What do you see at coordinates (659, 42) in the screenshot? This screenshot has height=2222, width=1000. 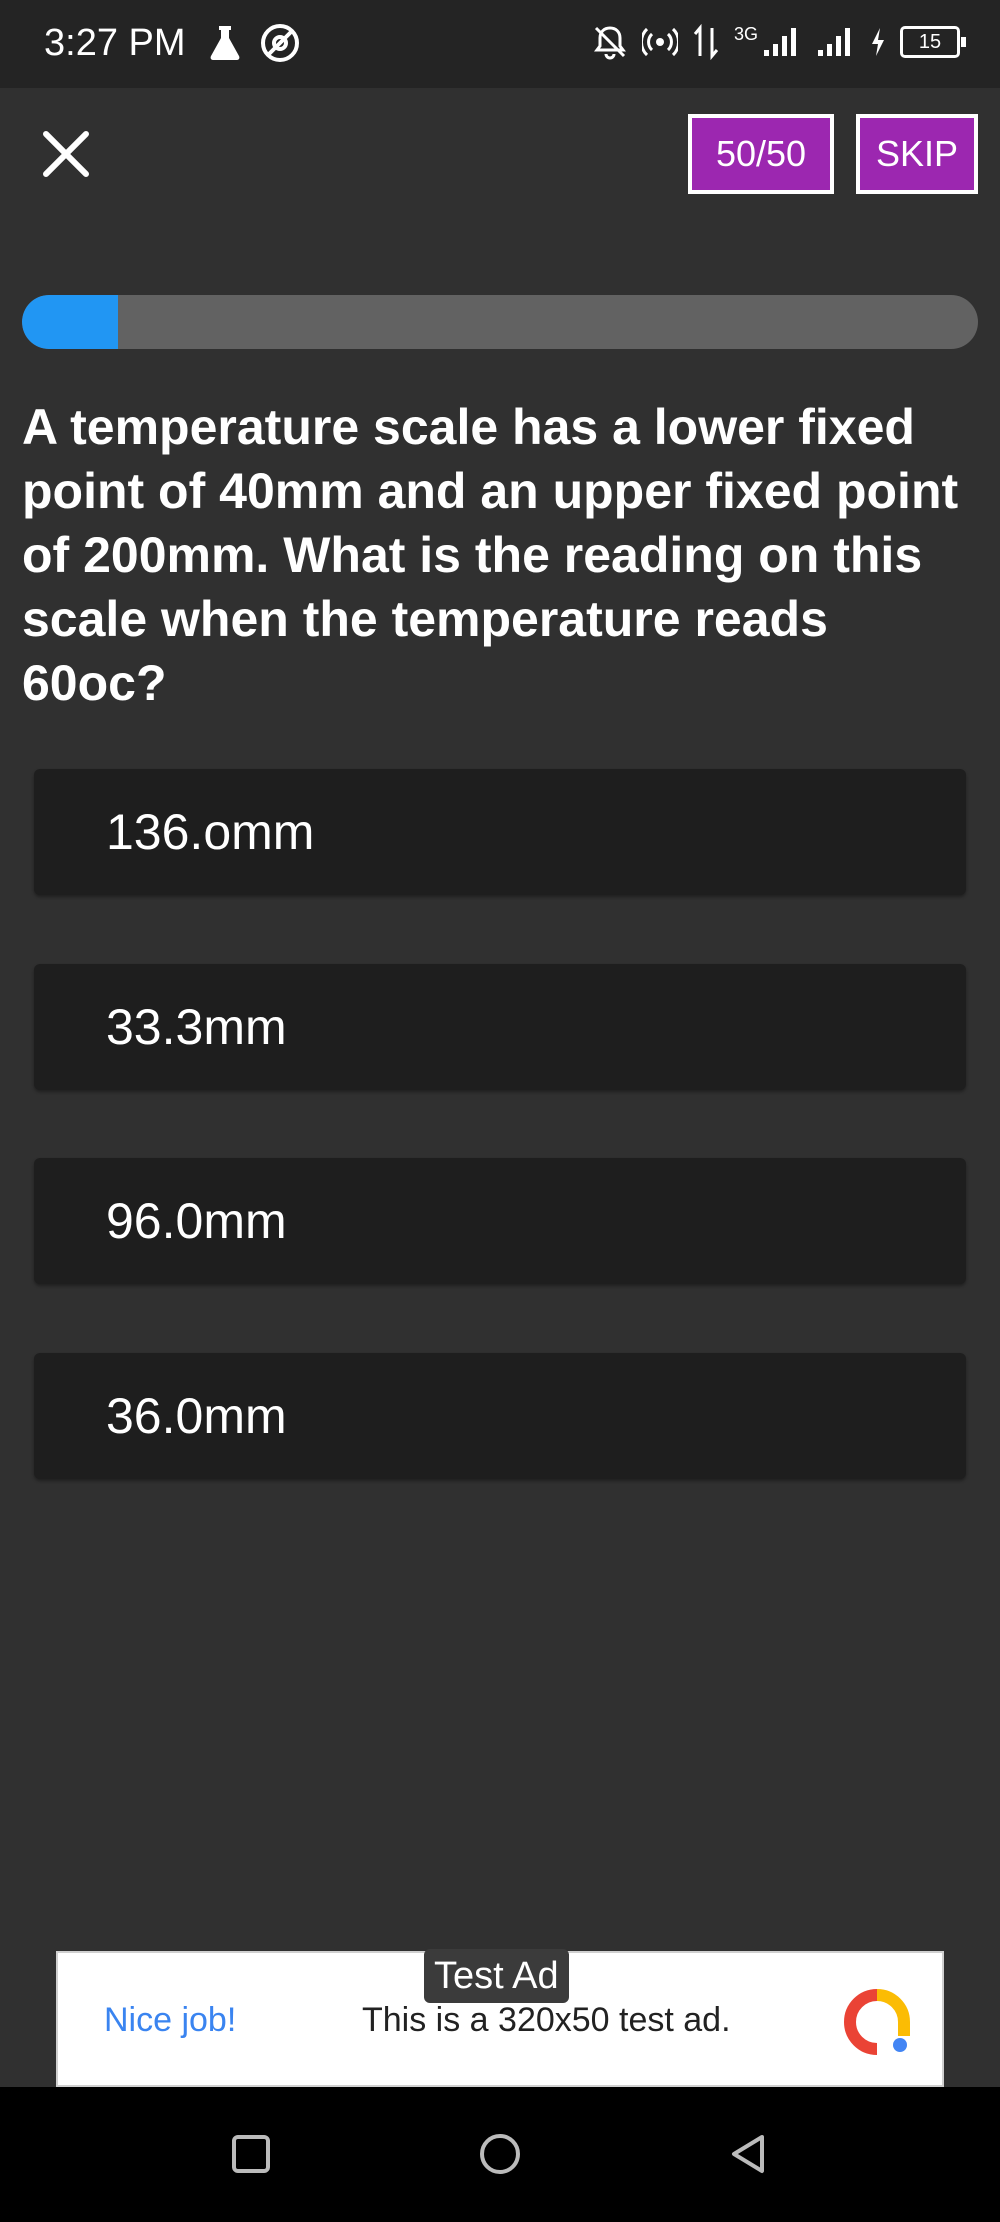 I see `hotspot-icon` at bounding box center [659, 42].